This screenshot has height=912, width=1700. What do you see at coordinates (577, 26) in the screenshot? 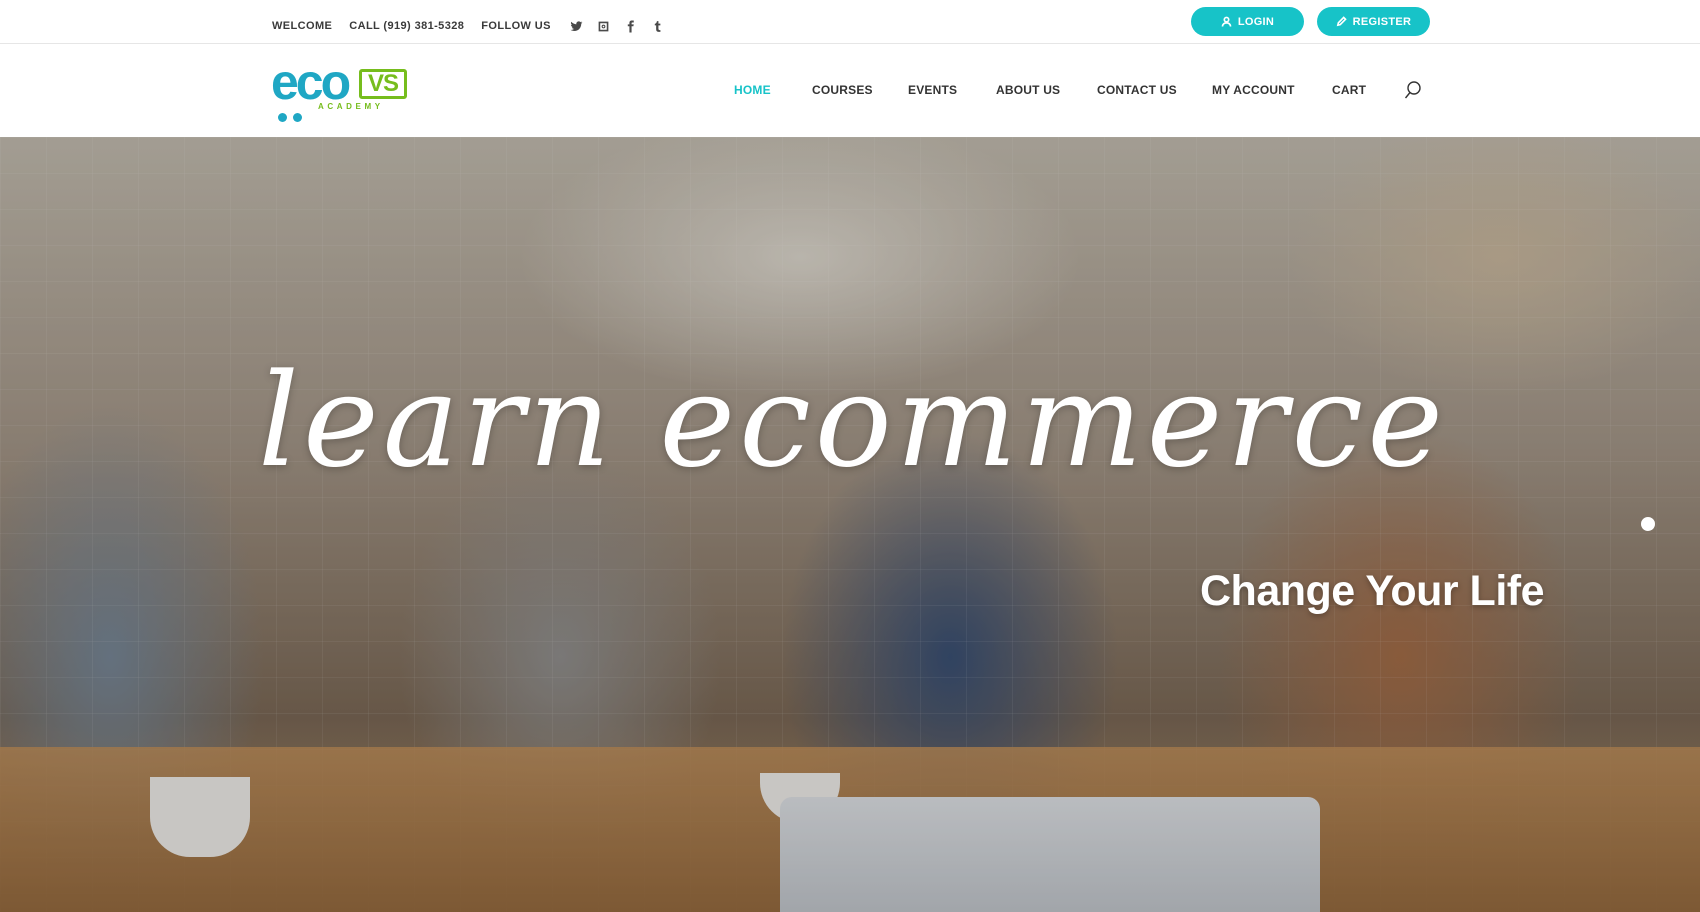
I see `twitter-icon` at bounding box center [577, 26].